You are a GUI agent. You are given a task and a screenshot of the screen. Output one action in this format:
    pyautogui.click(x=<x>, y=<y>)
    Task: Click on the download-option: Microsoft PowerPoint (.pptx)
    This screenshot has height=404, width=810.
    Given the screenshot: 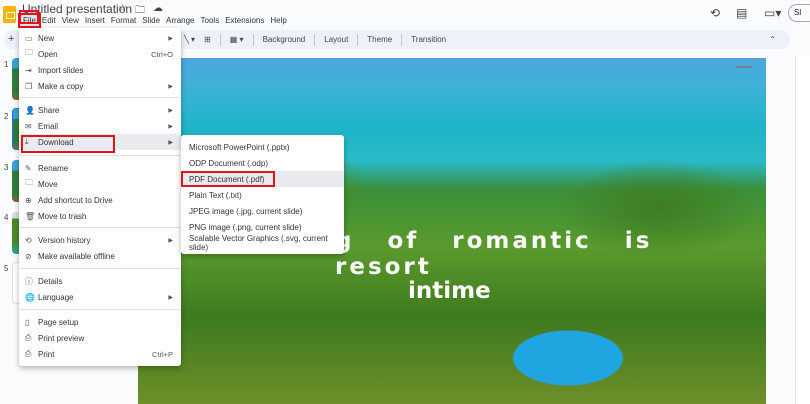 What is the action you would take?
    pyautogui.click(x=262, y=147)
    